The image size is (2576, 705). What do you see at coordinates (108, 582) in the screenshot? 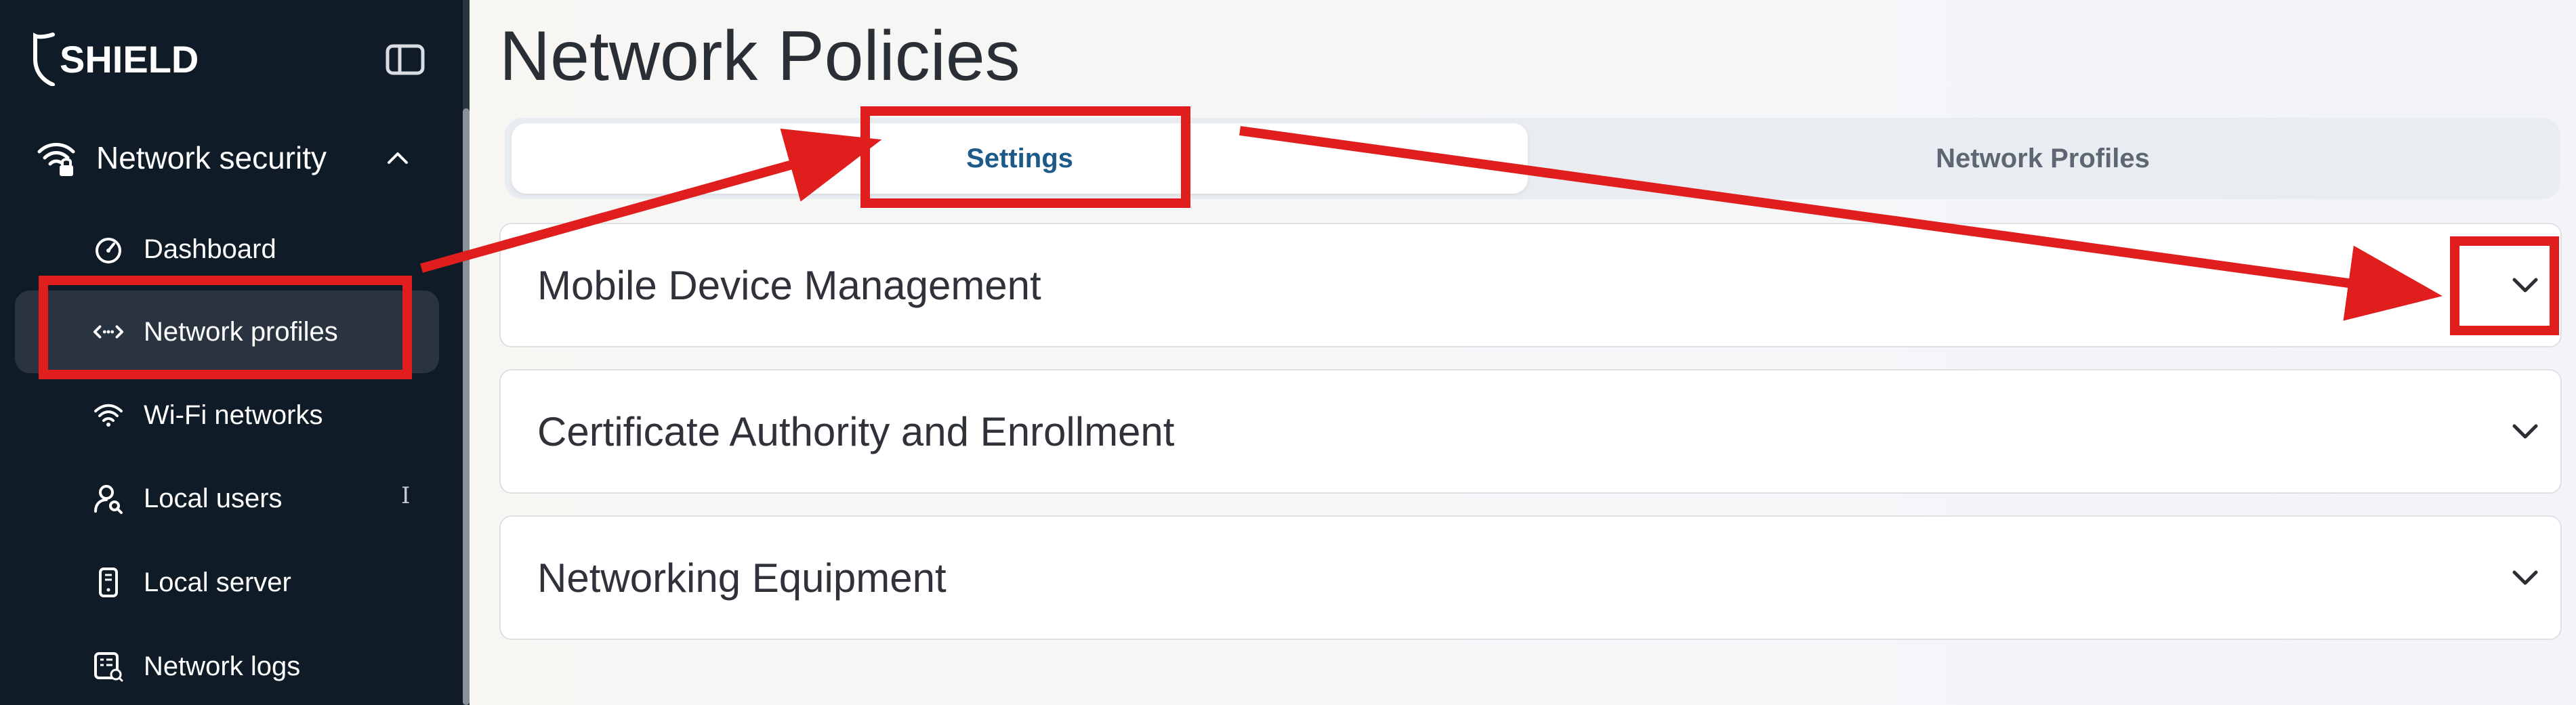
I see `server-device-icon` at bounding box center [108, 582].